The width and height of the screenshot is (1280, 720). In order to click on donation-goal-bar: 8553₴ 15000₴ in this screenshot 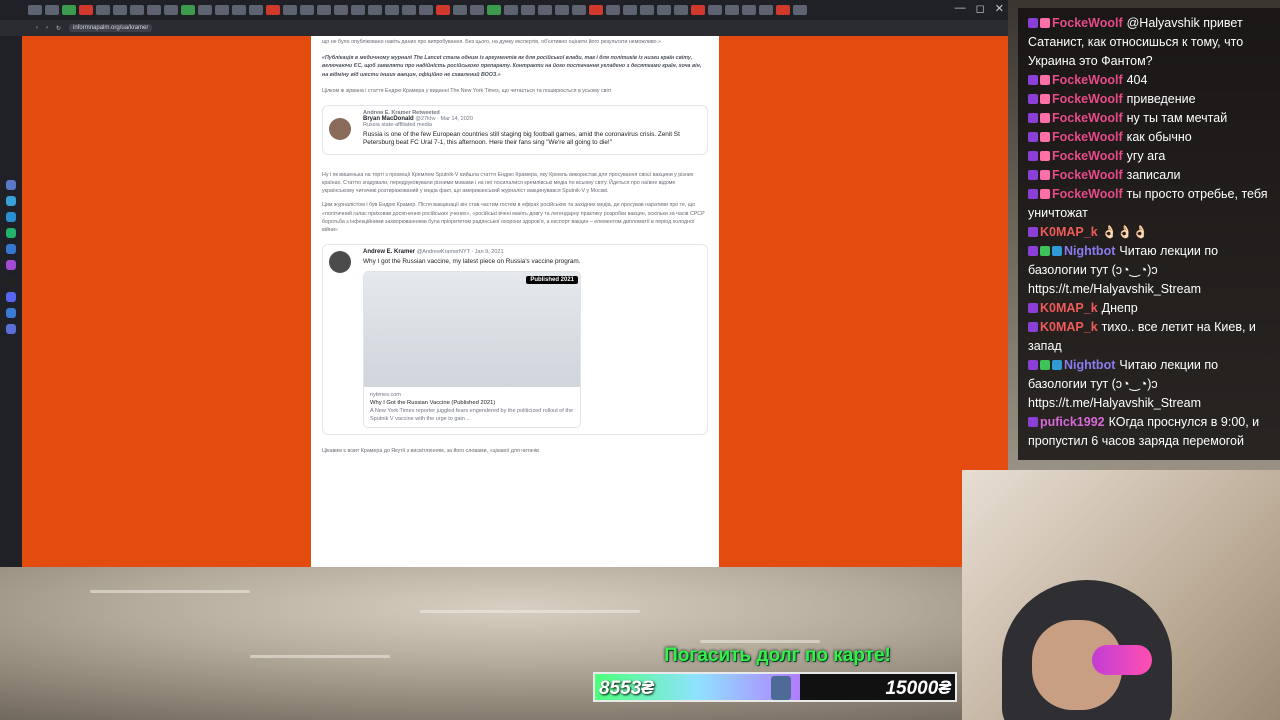, I will do `click(775, 687)`.